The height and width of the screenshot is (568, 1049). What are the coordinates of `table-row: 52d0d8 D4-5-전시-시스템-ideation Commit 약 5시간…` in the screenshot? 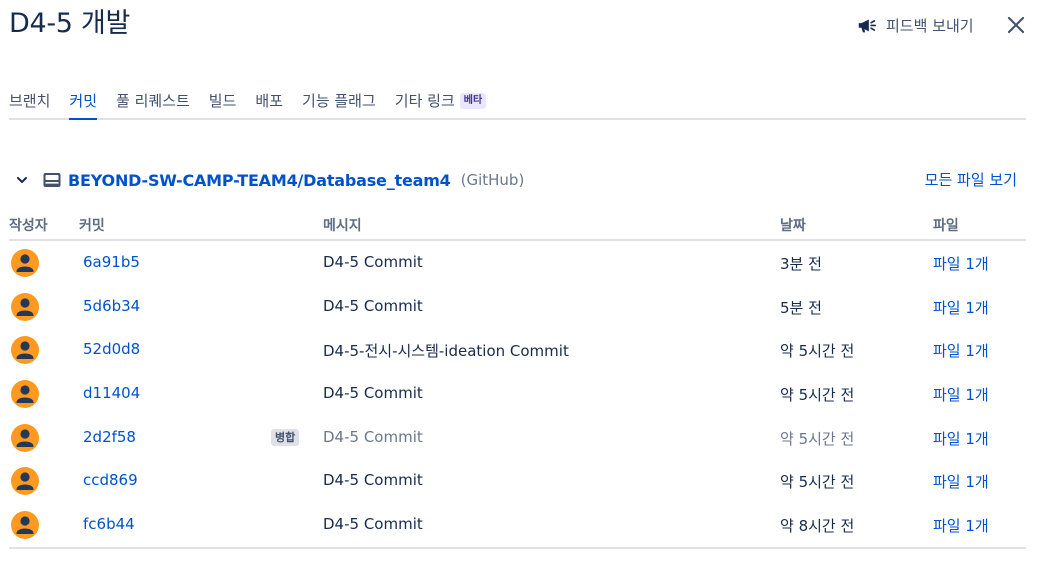 It's located at (517, 350).